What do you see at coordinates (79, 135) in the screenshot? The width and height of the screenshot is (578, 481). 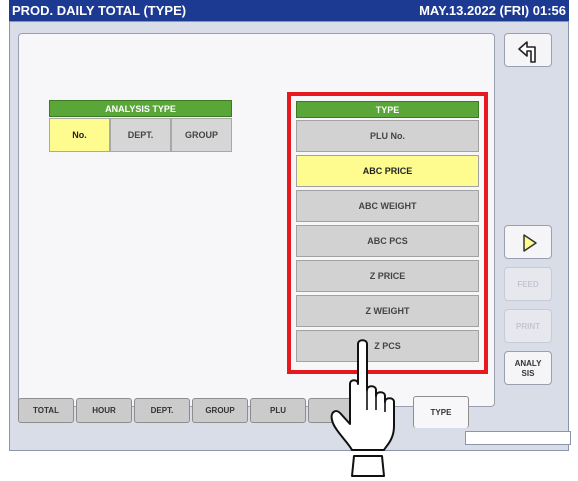 I see `analysis-no-button: No.` at bounding box center [79, 135].